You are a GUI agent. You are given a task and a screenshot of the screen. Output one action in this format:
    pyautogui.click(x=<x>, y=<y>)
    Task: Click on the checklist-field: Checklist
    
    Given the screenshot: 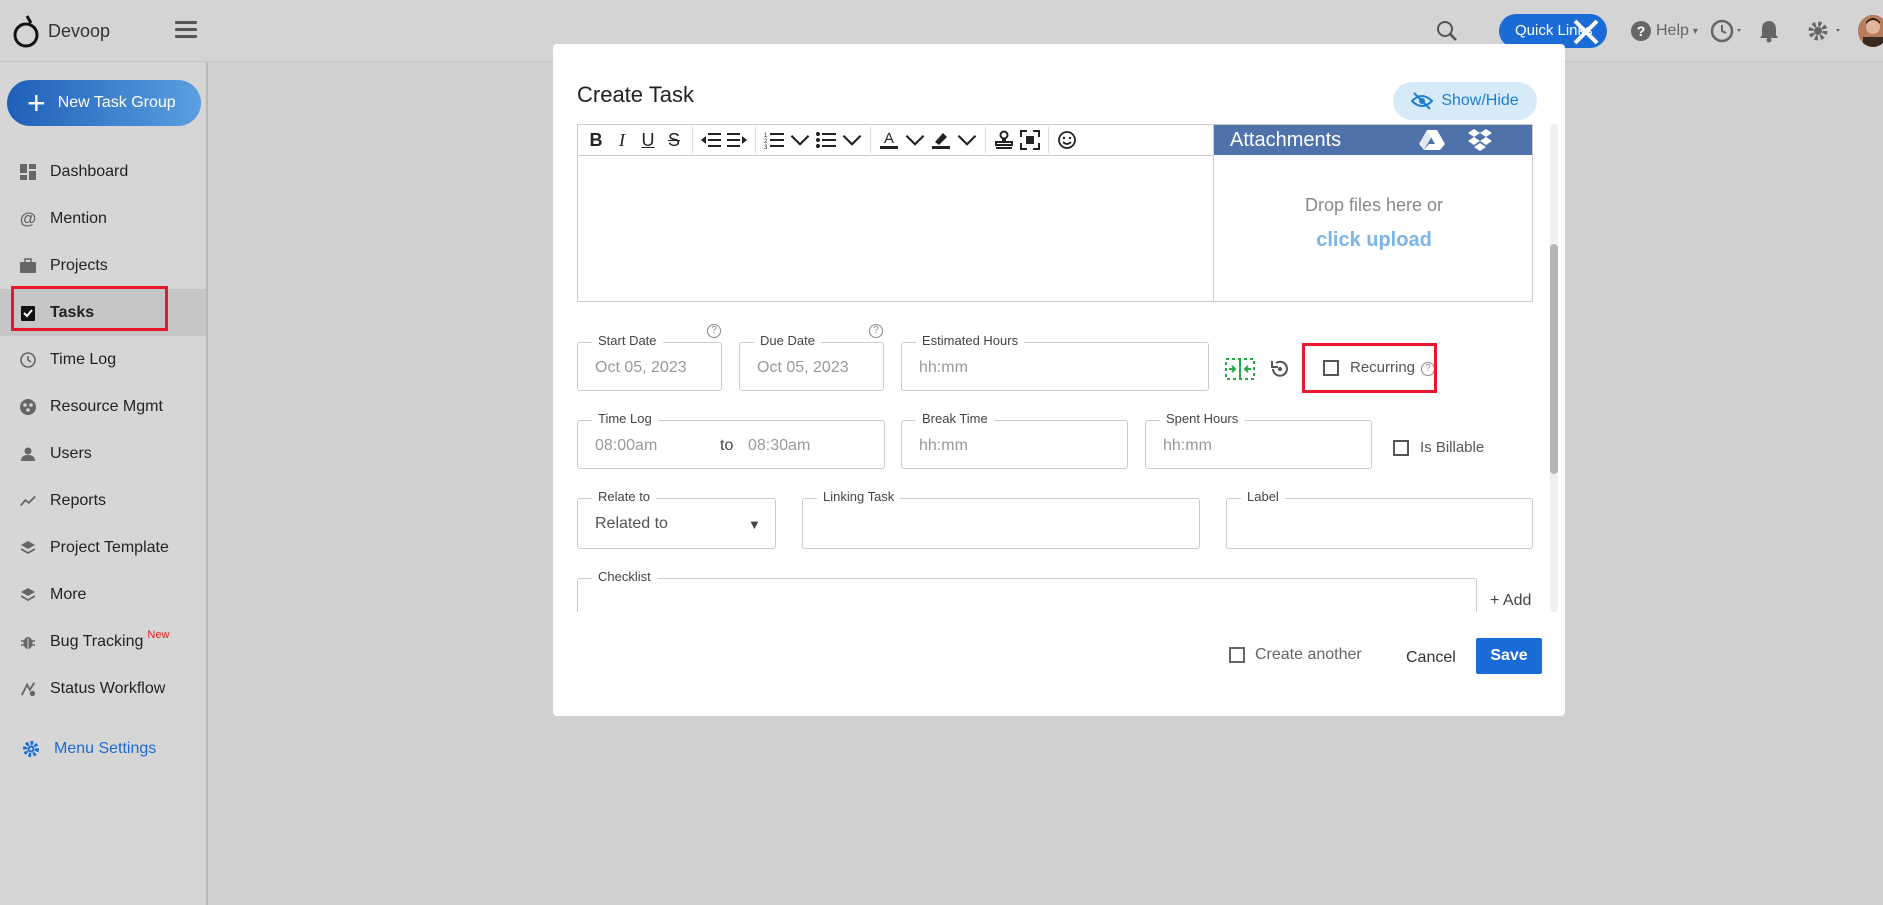 What is the action you would take?
    pyautogui.click(x=1027, y=590)
    